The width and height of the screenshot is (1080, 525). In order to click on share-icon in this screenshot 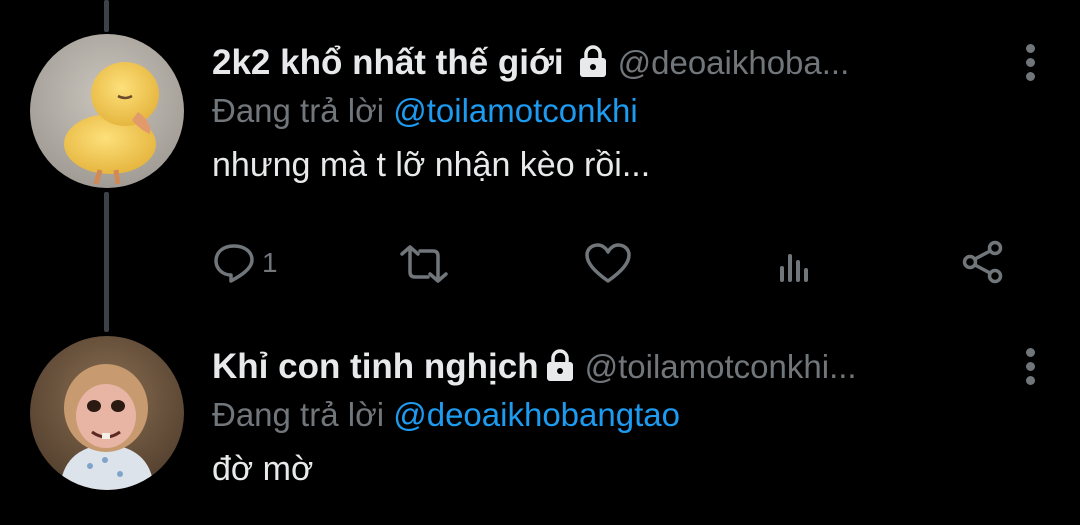, I will do `click(982, 262)`.